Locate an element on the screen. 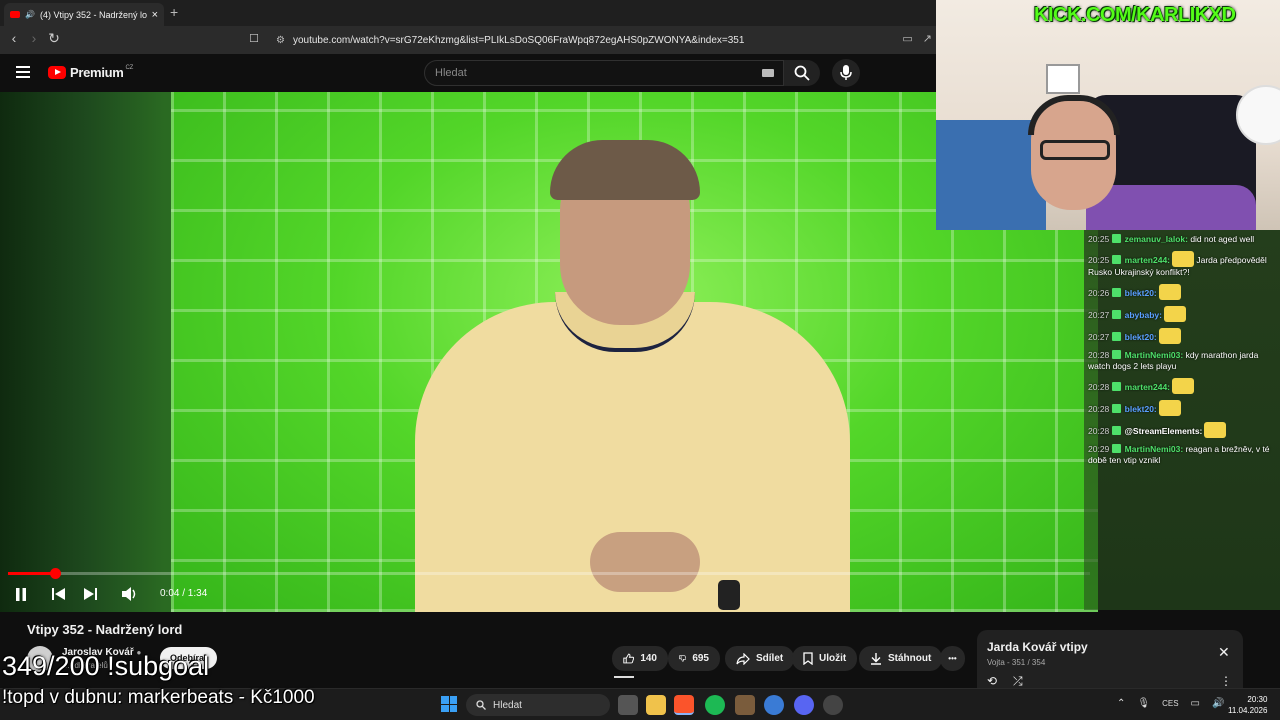 The image size is (1280, 720). progress-played is located at coordinates (31, 573).